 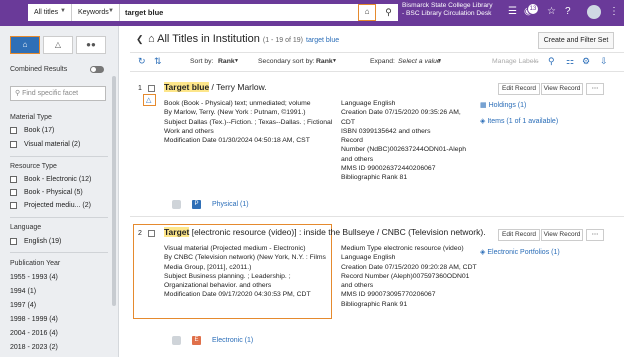 I want to click on field-select: Keywords ▼, so click(x=96, y=12).